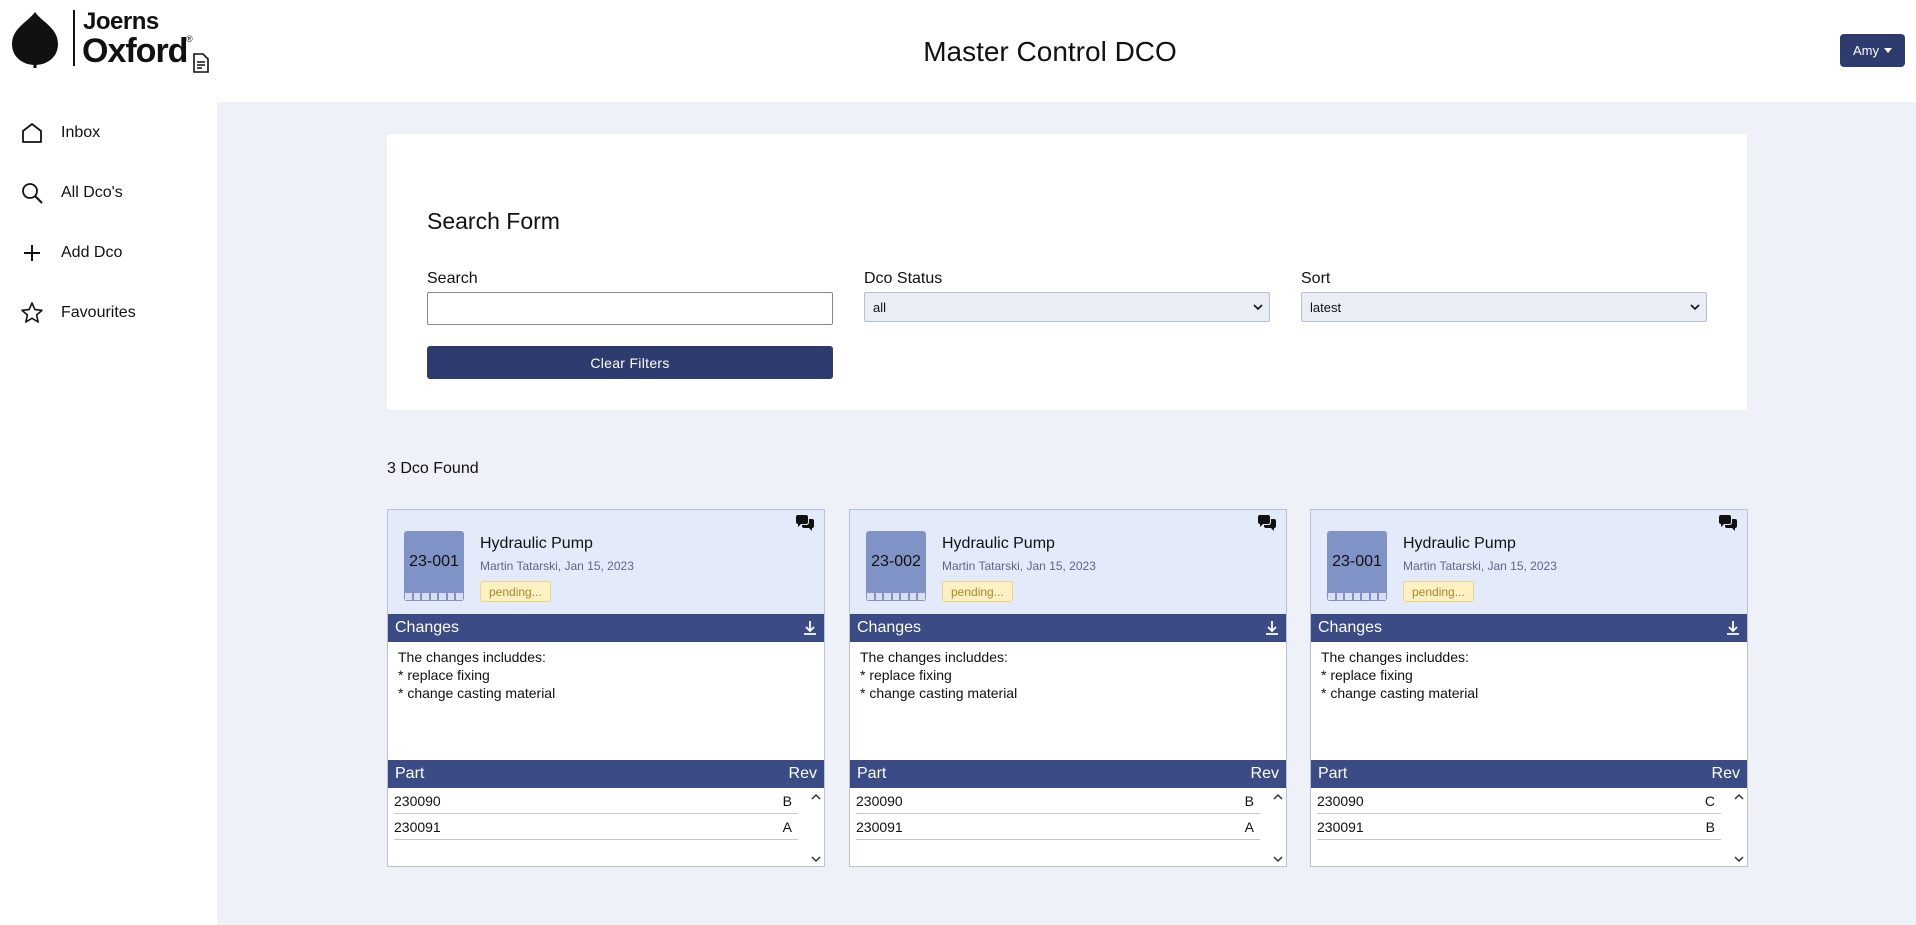 The height and width of the screenshot is (925, 1916). What do you see at coordinates (98, 312) in the screenshot?
I see `sidebar-item-label: Favourites` at bounding box center [98, 312].